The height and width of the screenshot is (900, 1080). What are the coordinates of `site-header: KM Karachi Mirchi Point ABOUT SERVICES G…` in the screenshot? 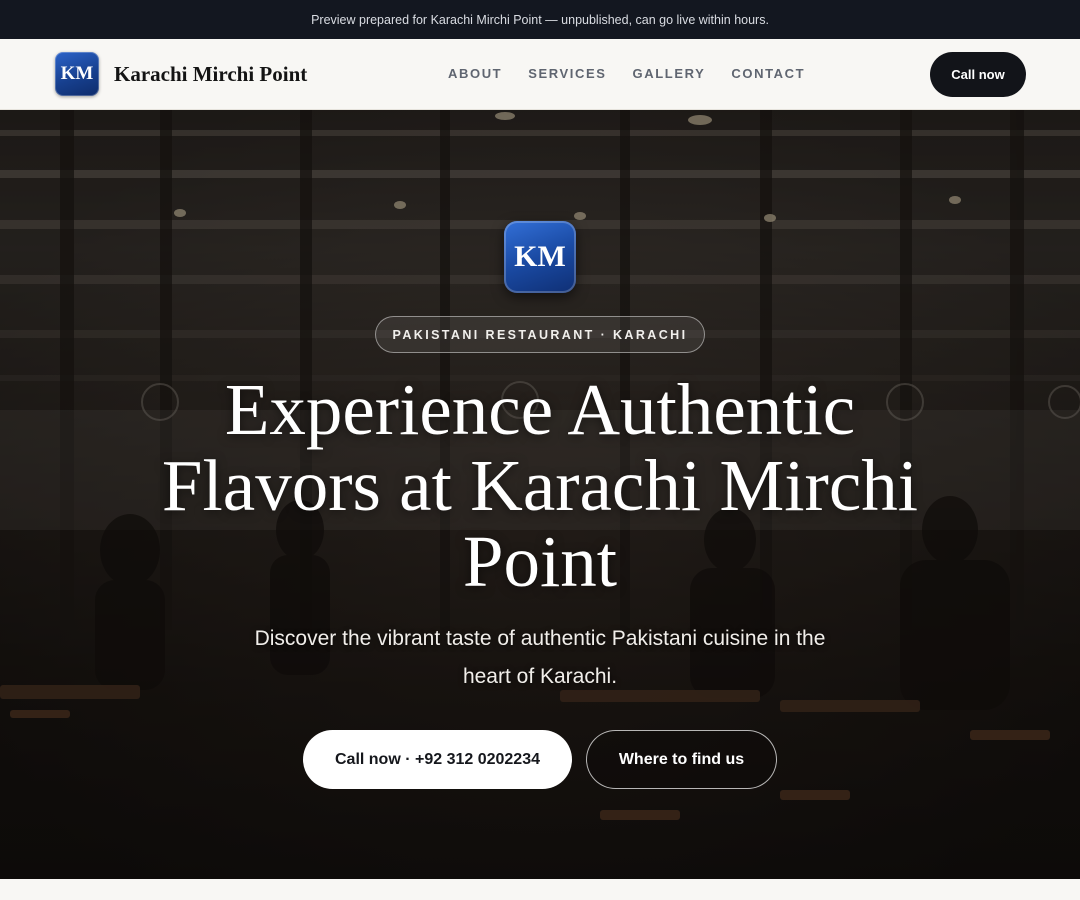 It's located at (540, 74).